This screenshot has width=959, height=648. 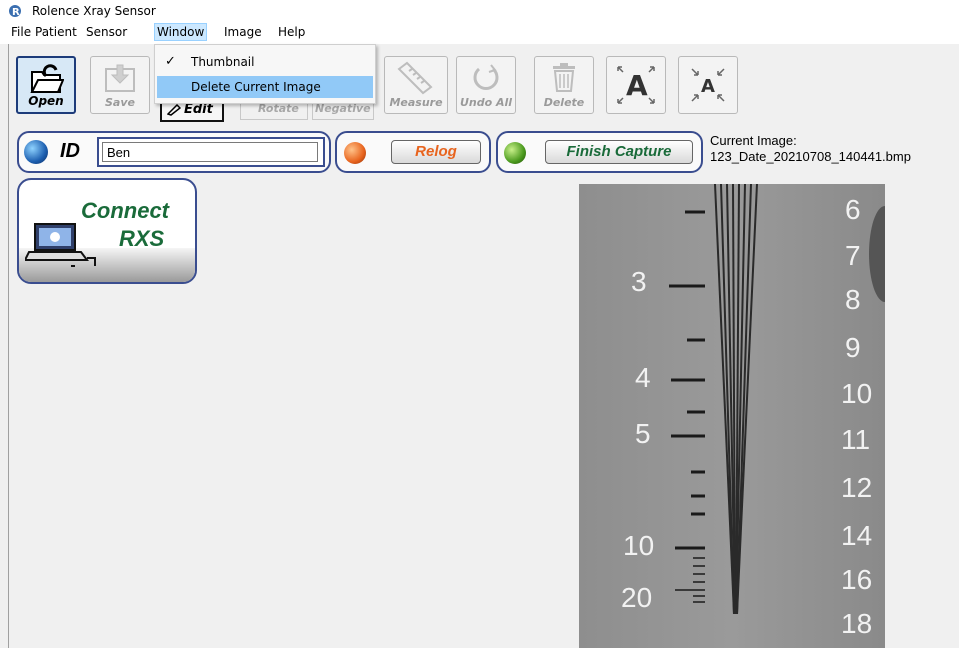 I want to click on finish-capture-button: Finish Capture, so click(x=619, y=152).